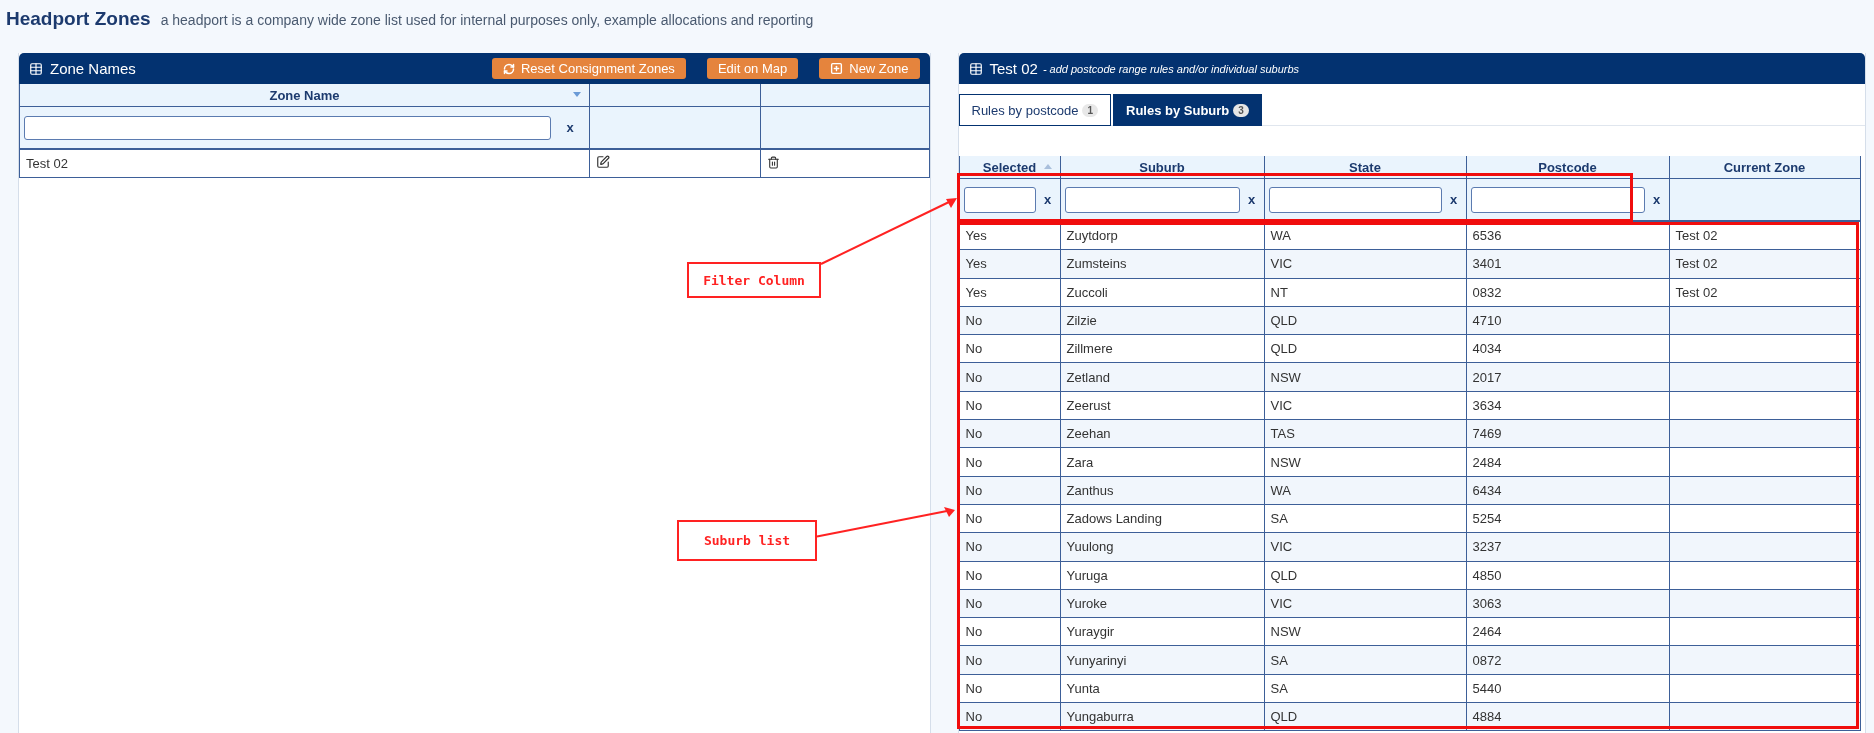  What do you see at coordinates (837, 68) in the screenshot?
I see `plus-icon` at bounding box center [837, 68].